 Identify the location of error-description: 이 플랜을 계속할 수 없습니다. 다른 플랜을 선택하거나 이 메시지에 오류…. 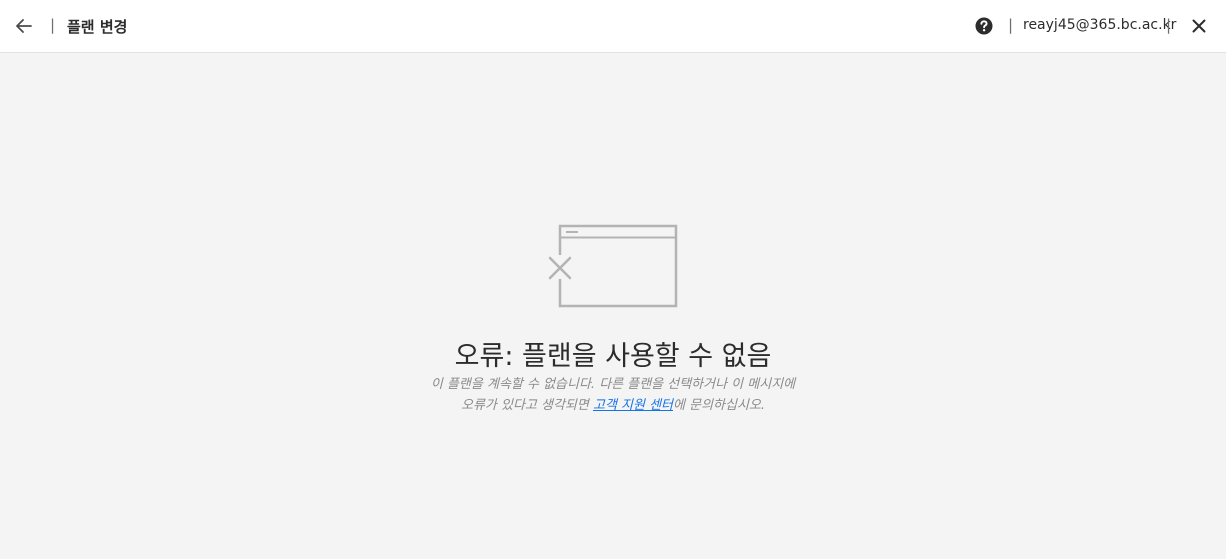
(613, 395).